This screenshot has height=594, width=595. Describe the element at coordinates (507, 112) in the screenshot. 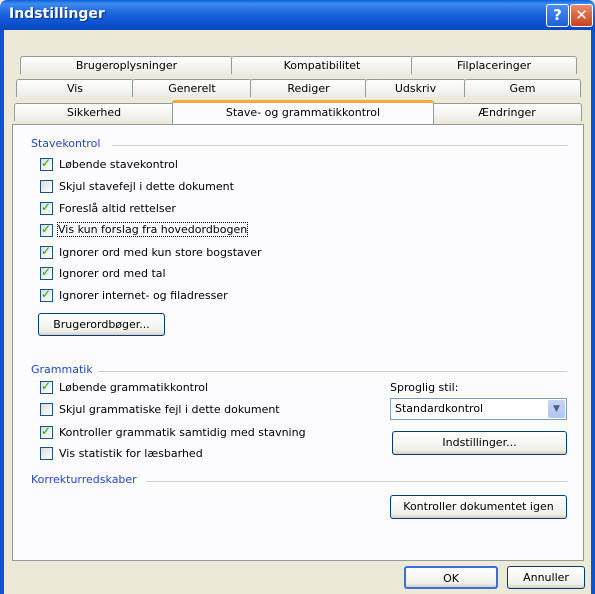

I see `tab-aendringer: Ændringer` at that location.